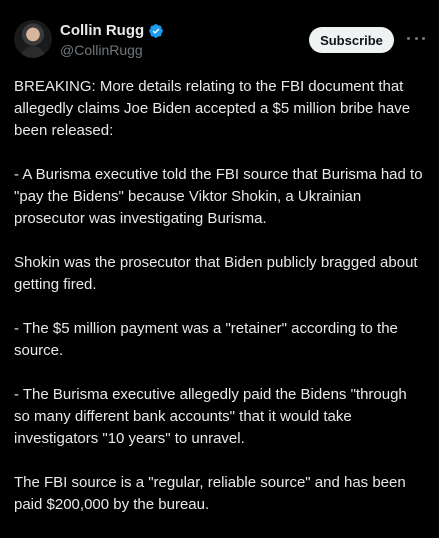 The width and height of the screenshot is (439, 538). Describe the element at coordinates (140, 218) in the screenshot. I see `tweet-line: prosecutor was investigating Burisma.` at that location.